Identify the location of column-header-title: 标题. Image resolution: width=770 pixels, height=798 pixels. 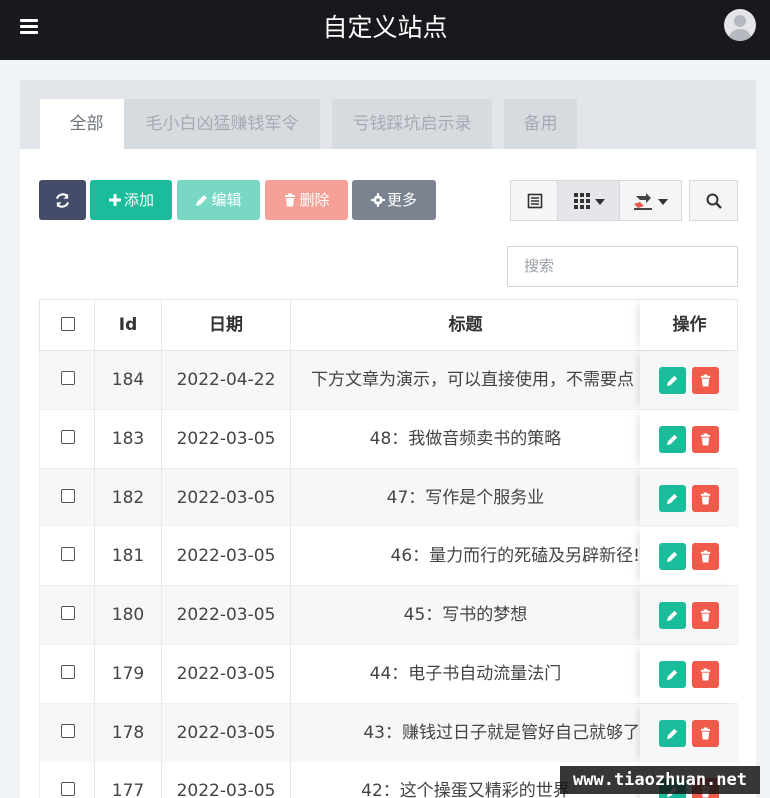
(465, 325).